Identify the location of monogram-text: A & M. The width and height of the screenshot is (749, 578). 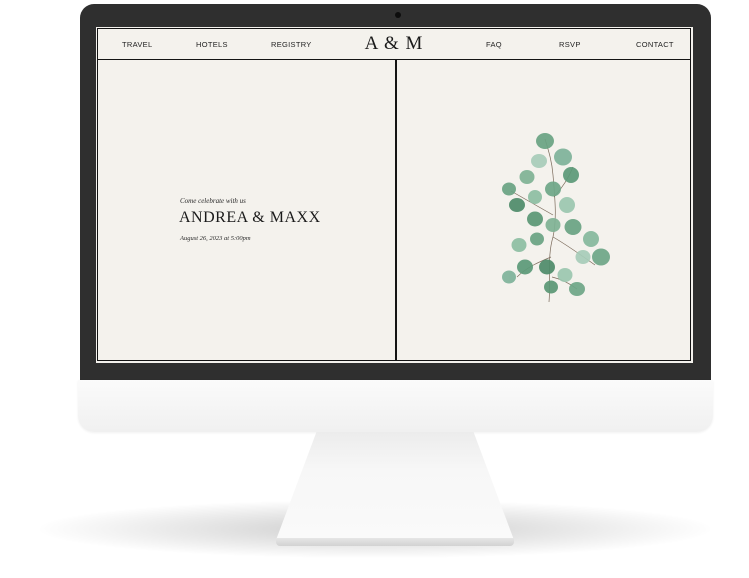
(394, 43).